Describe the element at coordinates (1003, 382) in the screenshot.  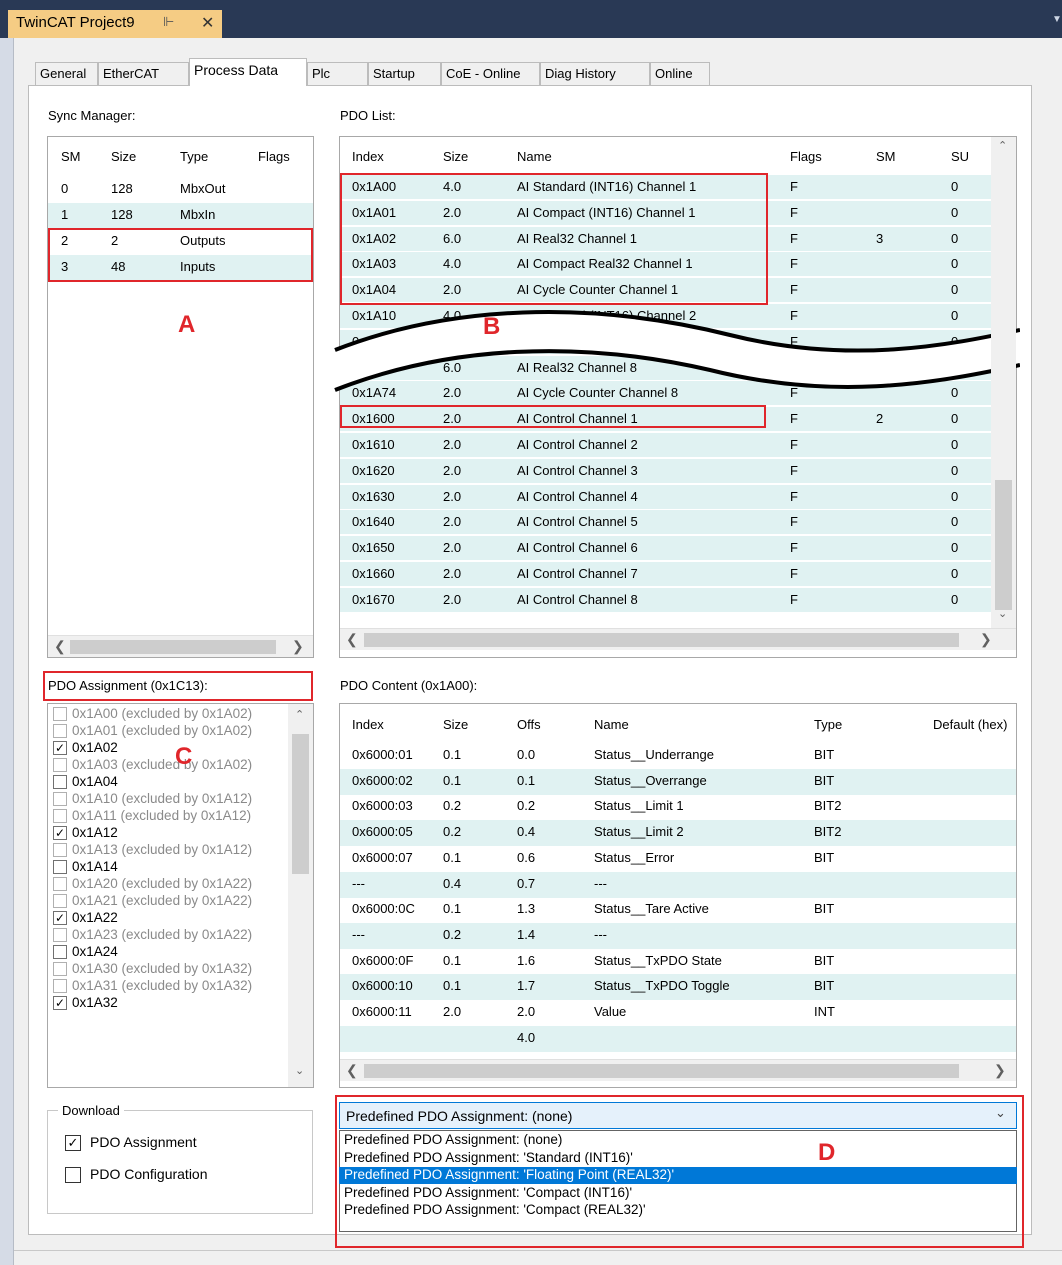
I see `pdo-list-vscroll: ⌃ ⌄` at that location.